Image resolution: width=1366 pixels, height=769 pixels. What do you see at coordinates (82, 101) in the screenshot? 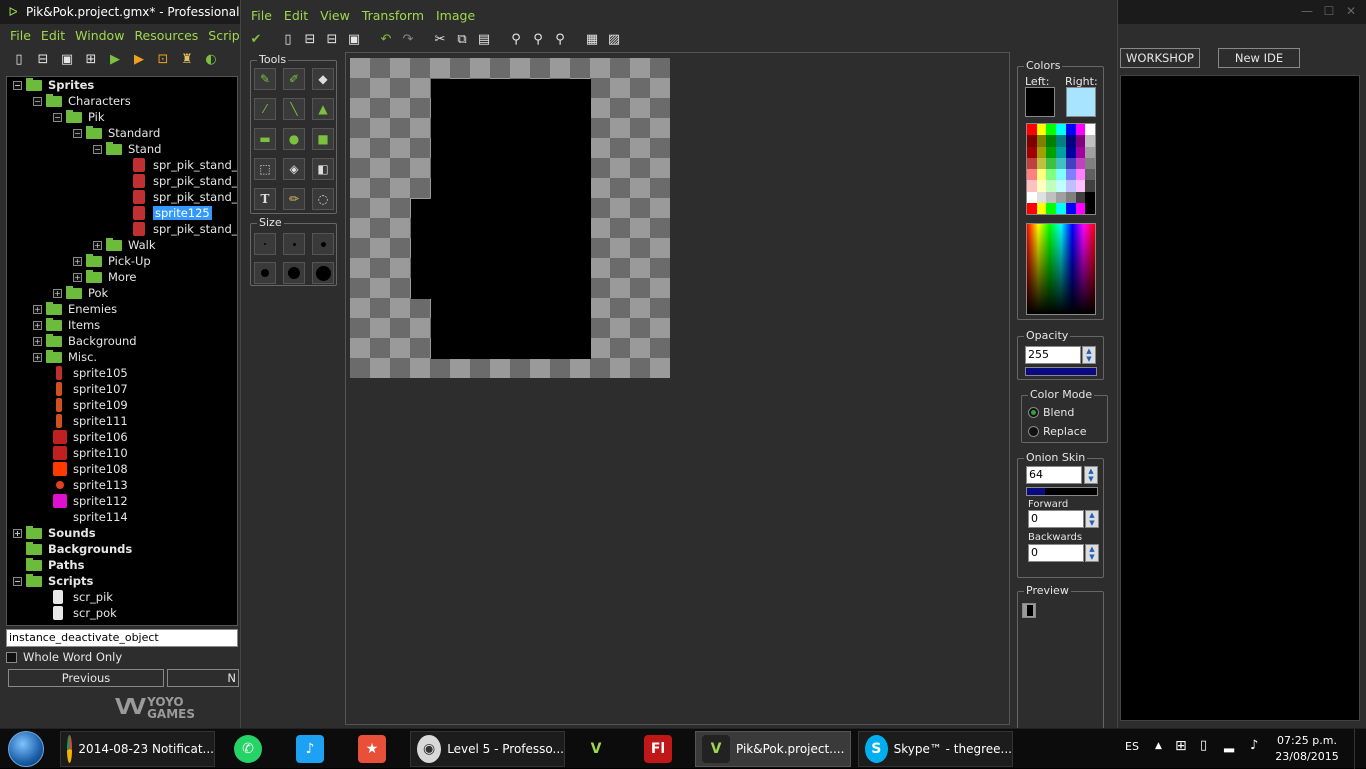
I see `tree-node-characters: − Characters` at bounding box center [82, 101].